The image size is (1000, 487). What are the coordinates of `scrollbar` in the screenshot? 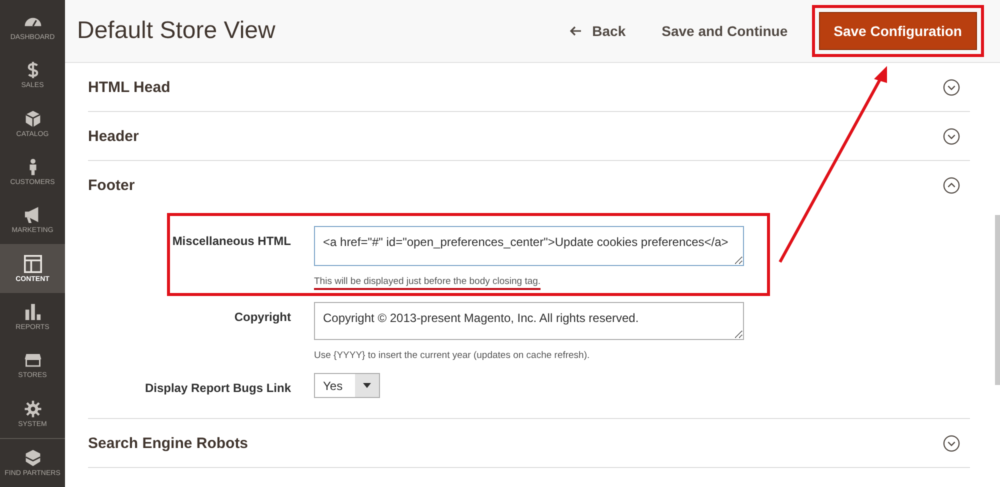 It's located at (997, 300).